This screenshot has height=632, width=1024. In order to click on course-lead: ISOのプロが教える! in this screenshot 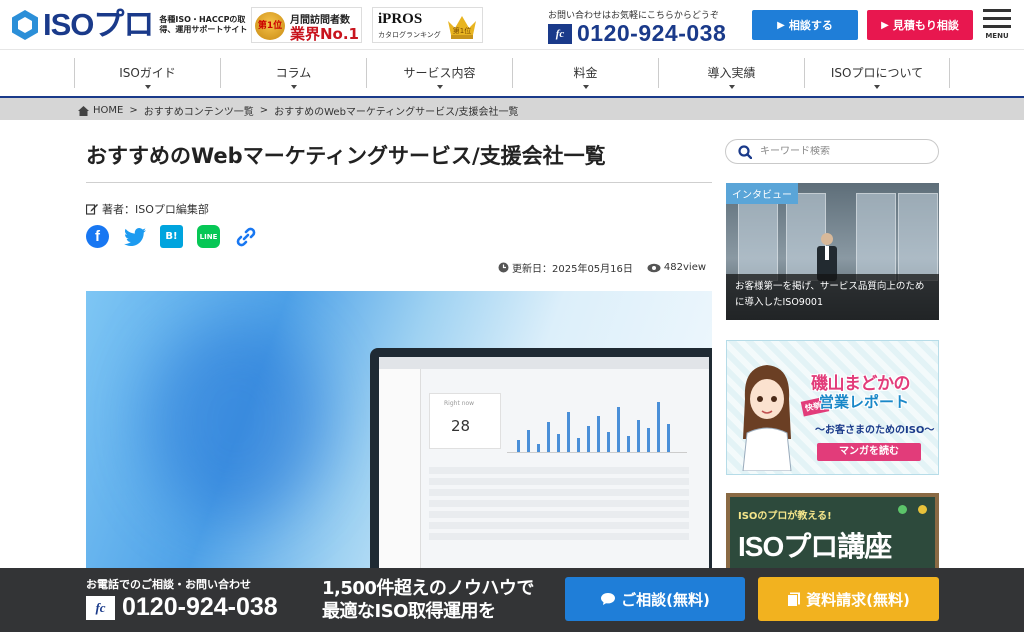, I will do `click(785, 516)`.